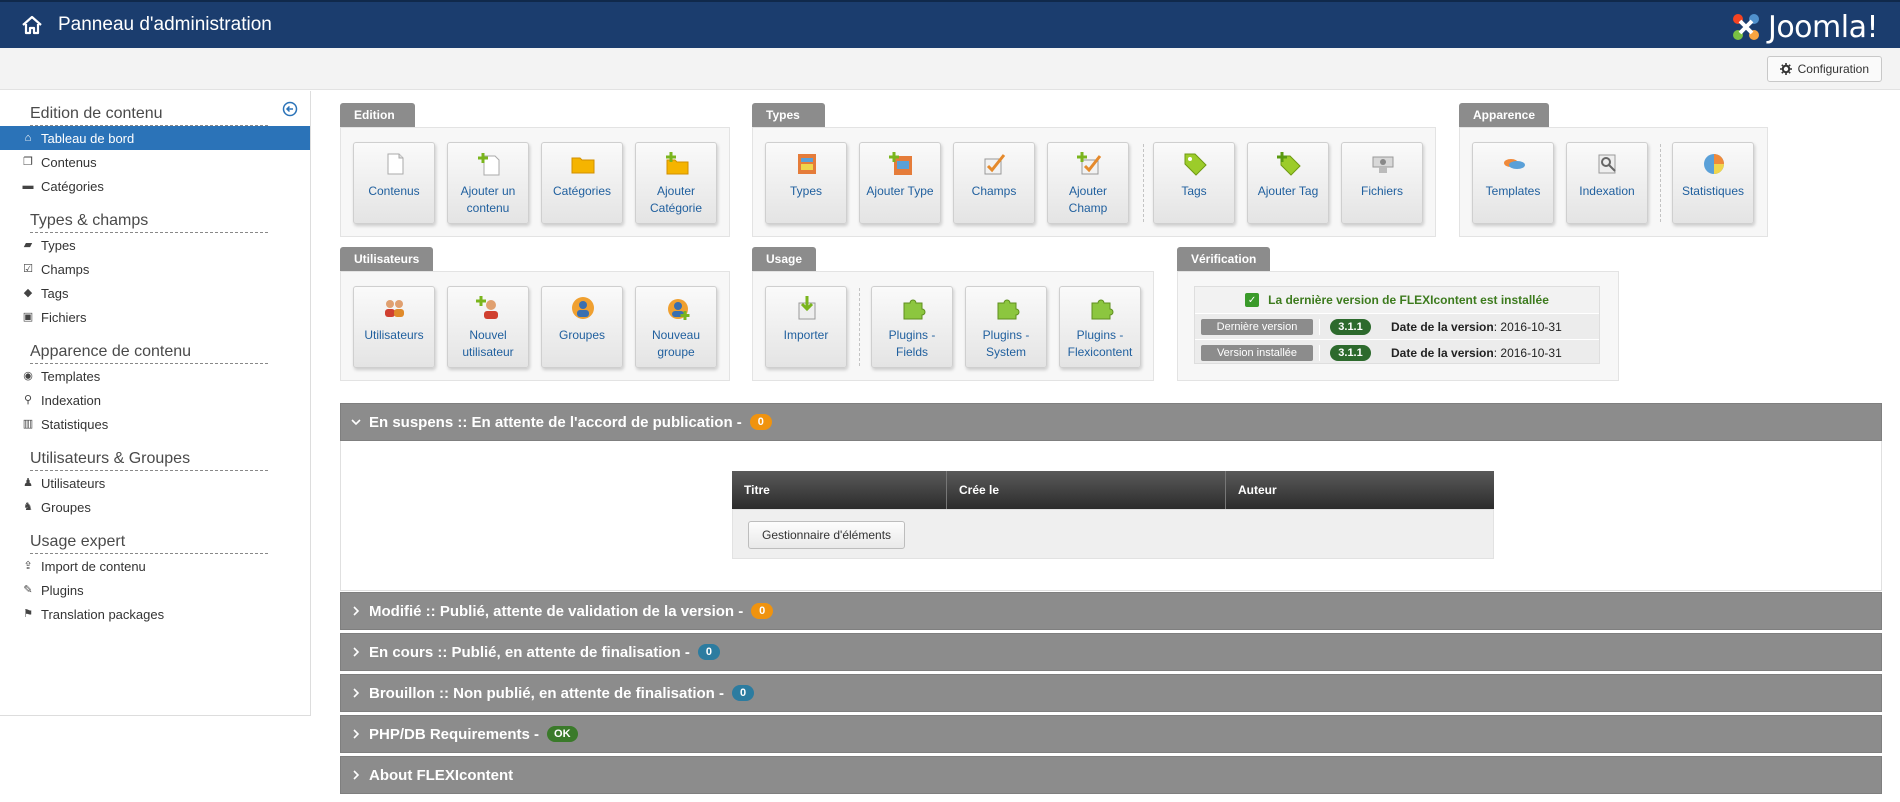 The height and width of the screenshot is (802, 1900). I want to click on collapse-sidebar-icon, so click(290, 109).